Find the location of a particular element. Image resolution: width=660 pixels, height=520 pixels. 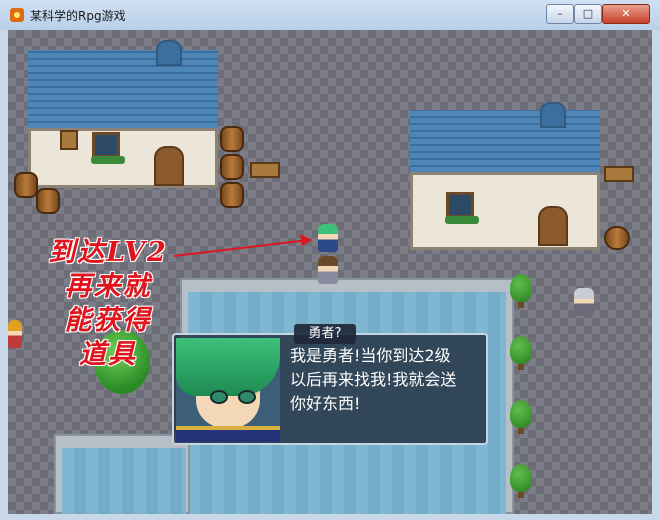

dialog-message: 我是勇者!当你到达2级 以后再来找我!我就会送 你好东西! is located at coordinates (385, 380).